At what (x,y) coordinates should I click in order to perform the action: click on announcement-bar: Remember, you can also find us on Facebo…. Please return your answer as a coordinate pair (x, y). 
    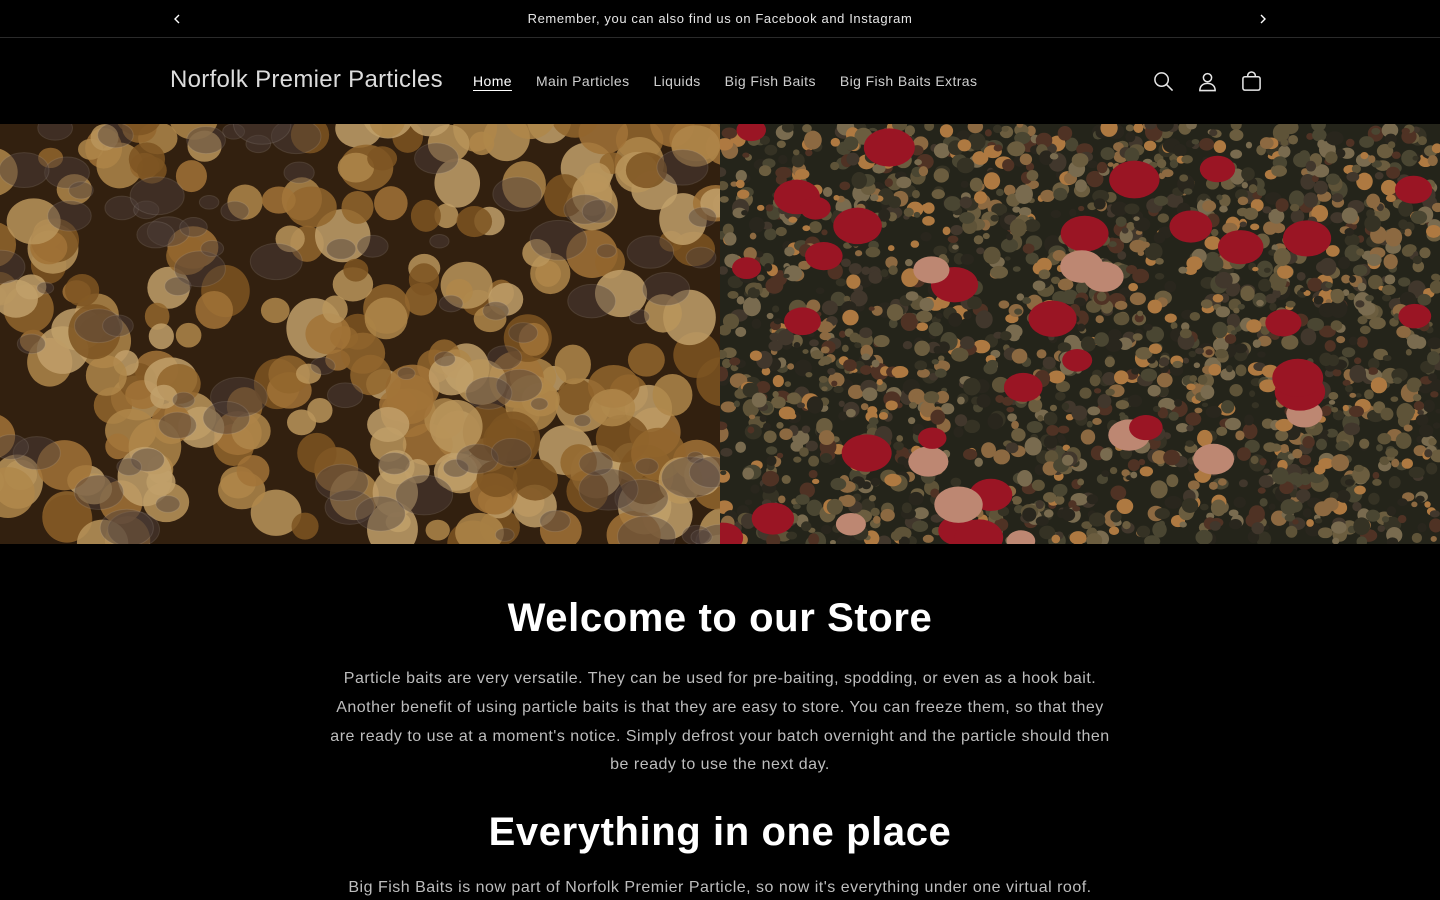
    Looking at the image, I should click on (720, 19).